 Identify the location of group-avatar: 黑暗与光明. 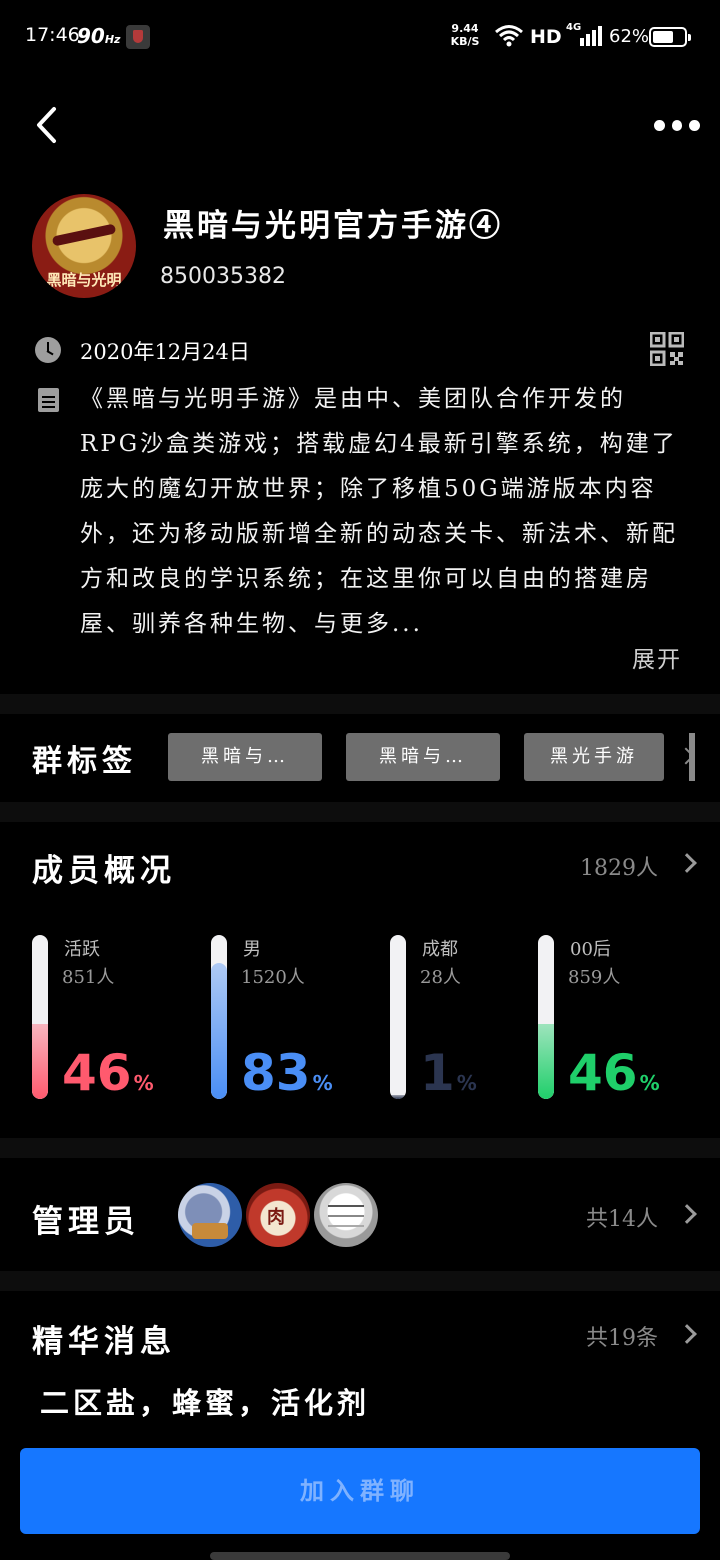
(84, 246).